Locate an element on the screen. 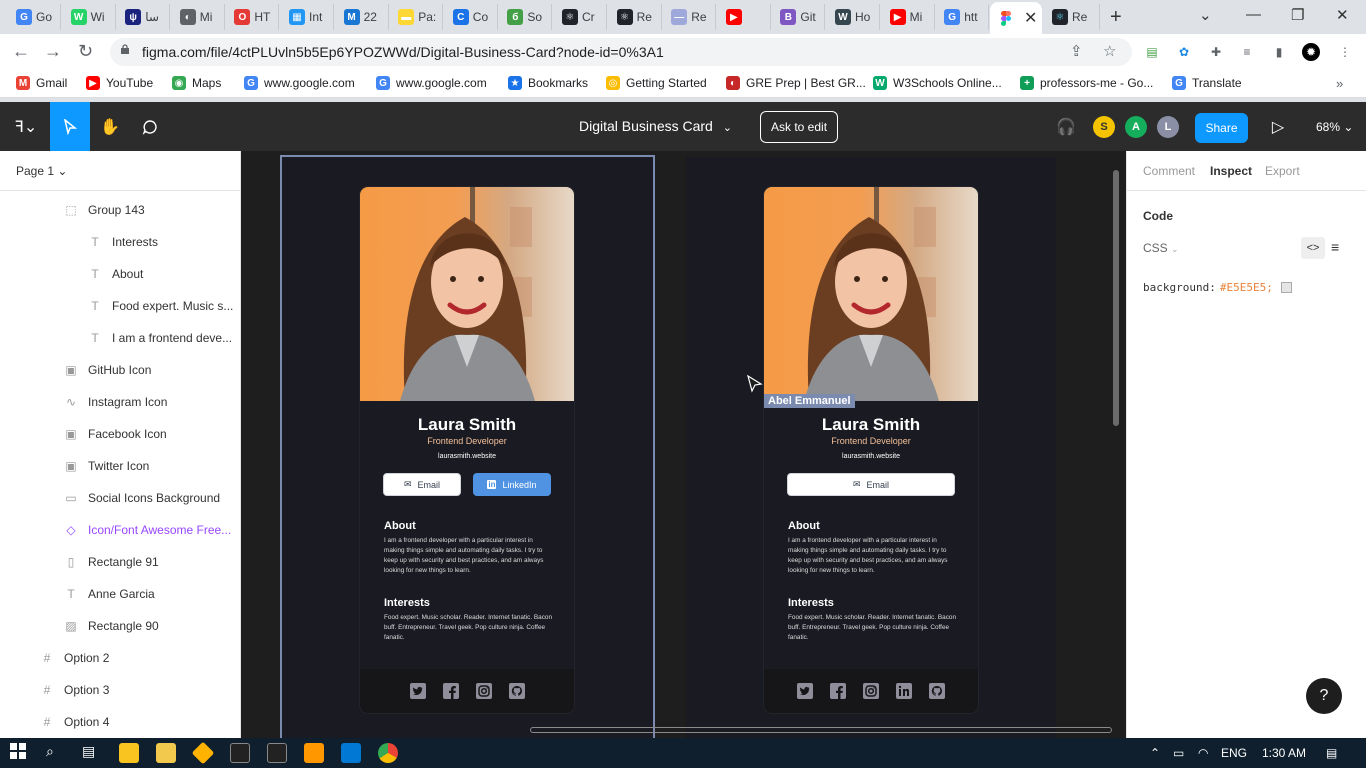 This screenshot has height=768, width=1366. bookmark-item: ◉ Maps is located at coordinates (196, 83).